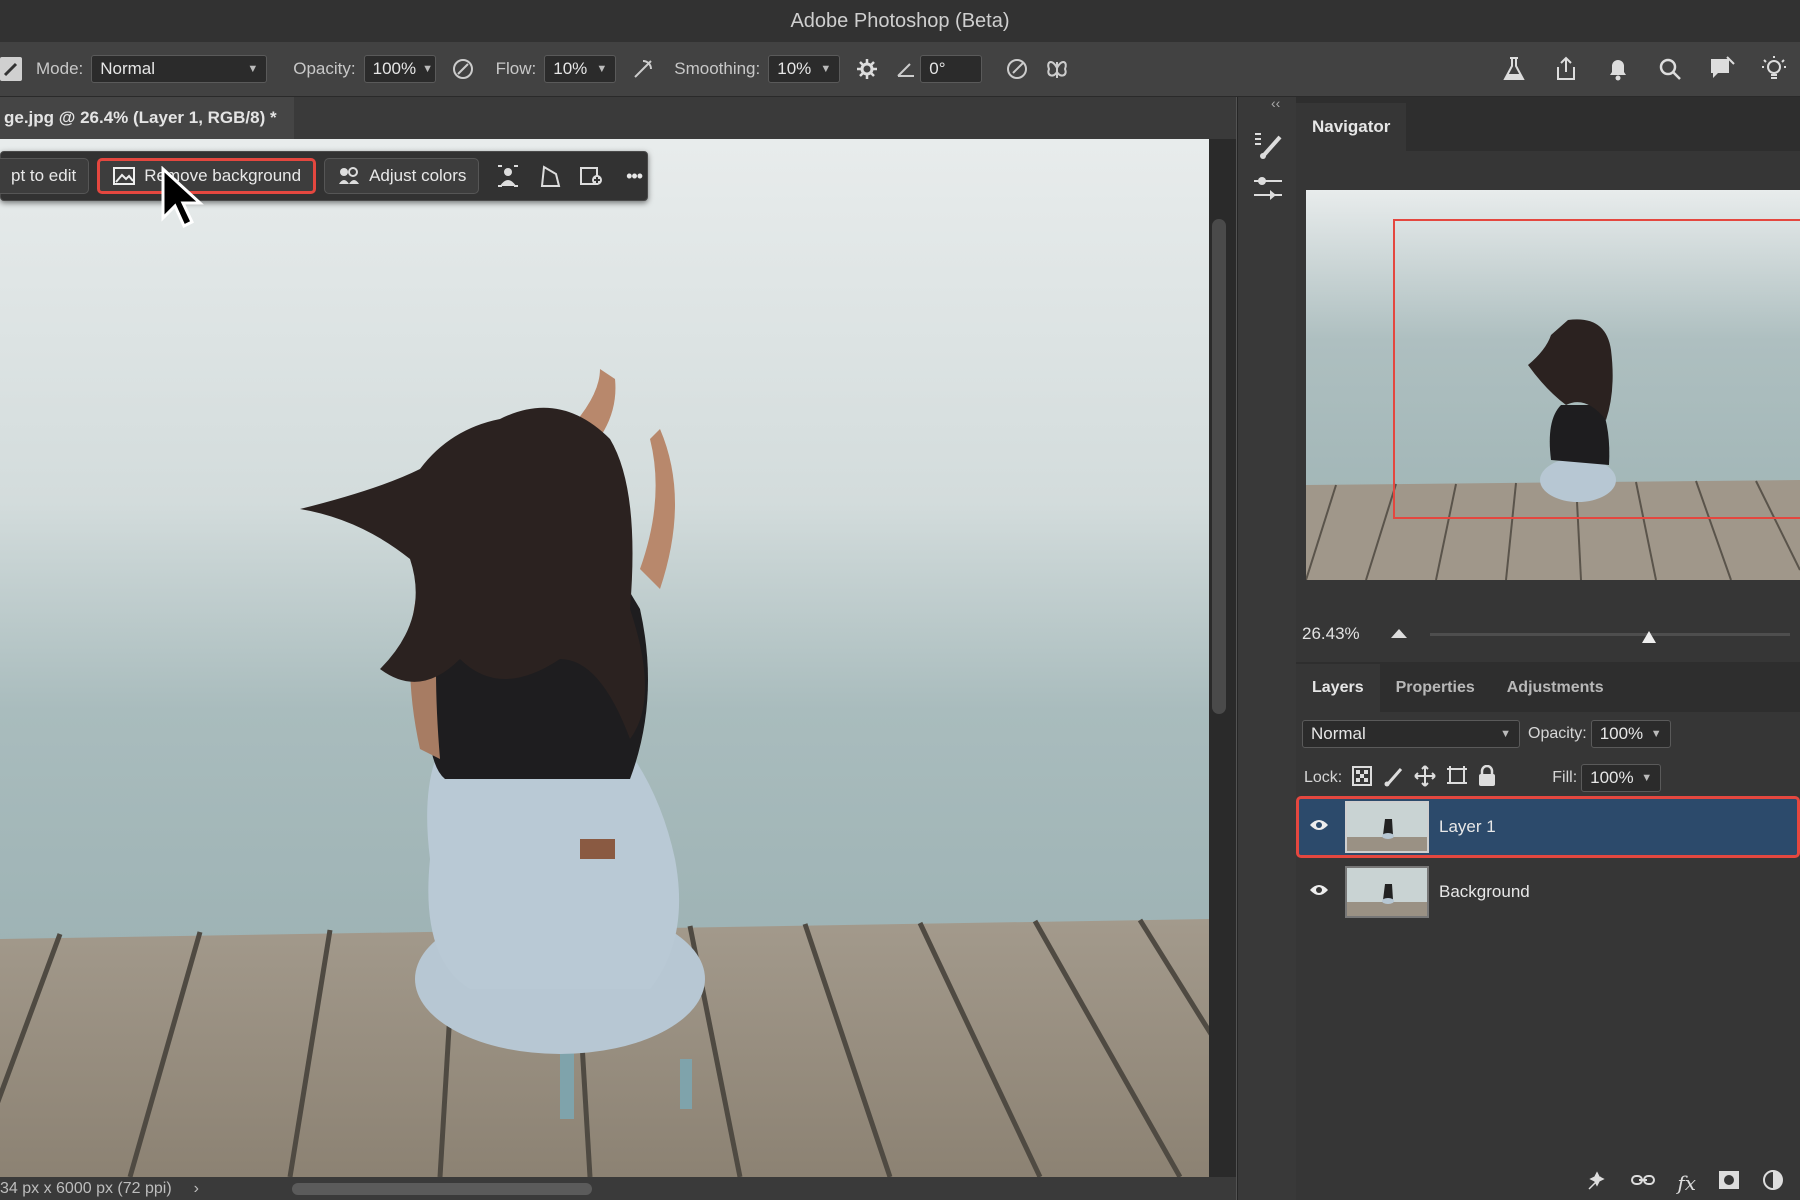 The width and height of the screenshot is (1800, 1200). I want to click on document-tab-title: ge.jpg @ 26.4% (Layer 1, RGB/8) *, so click(140, 117).